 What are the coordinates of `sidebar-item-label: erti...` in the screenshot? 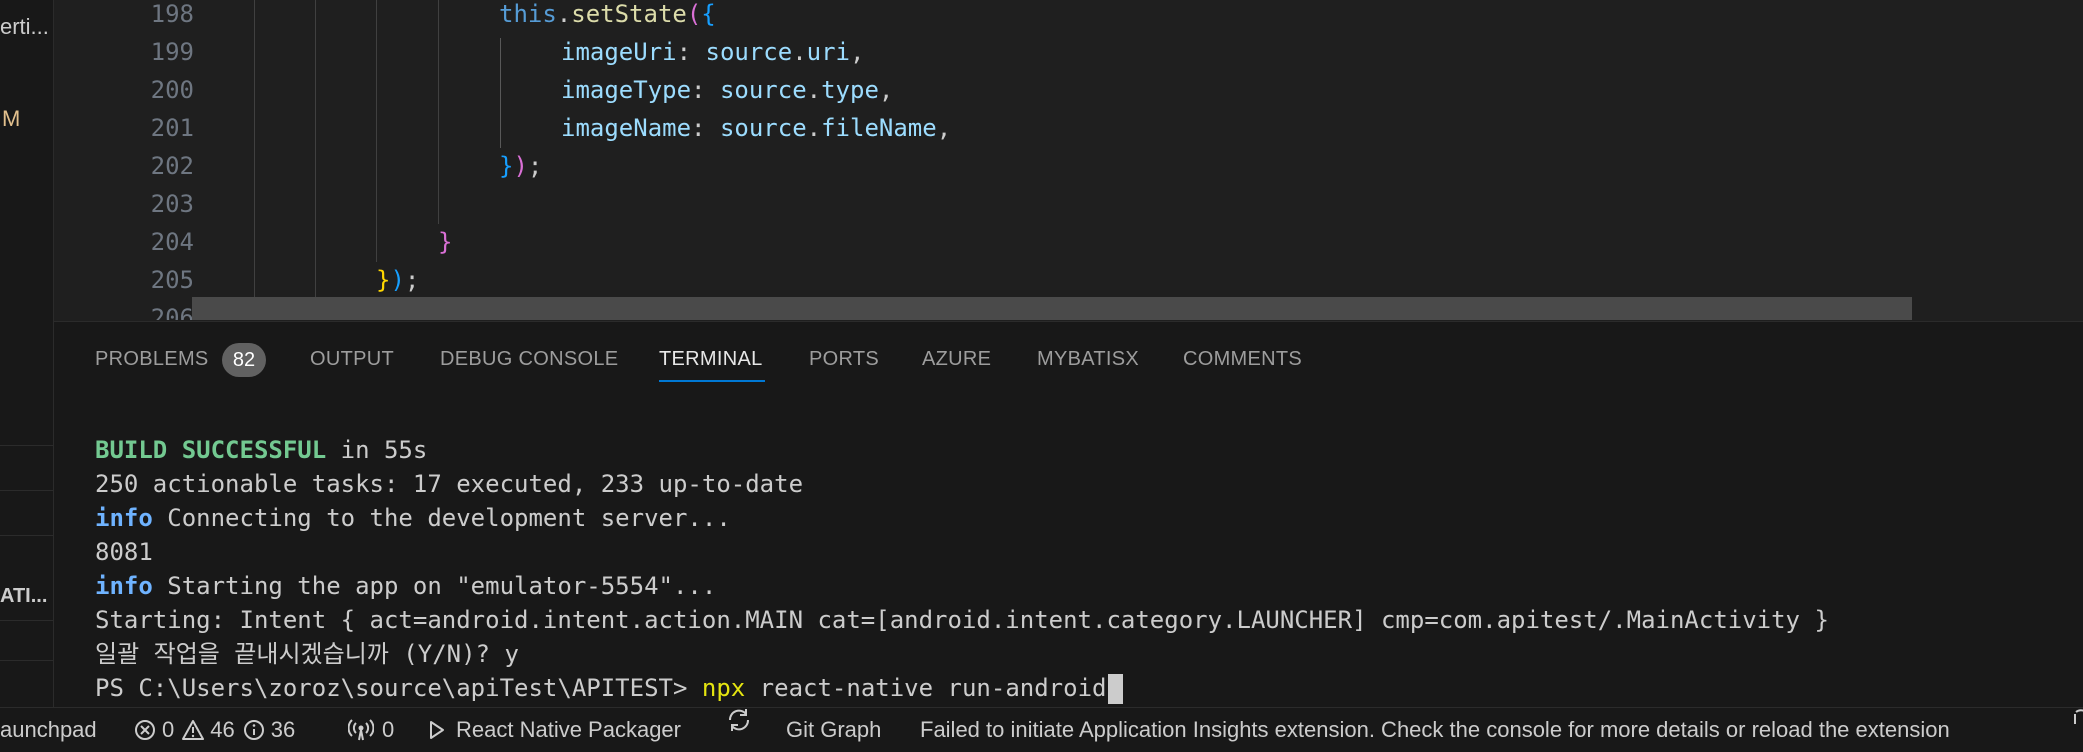 It's located at (24, 27).